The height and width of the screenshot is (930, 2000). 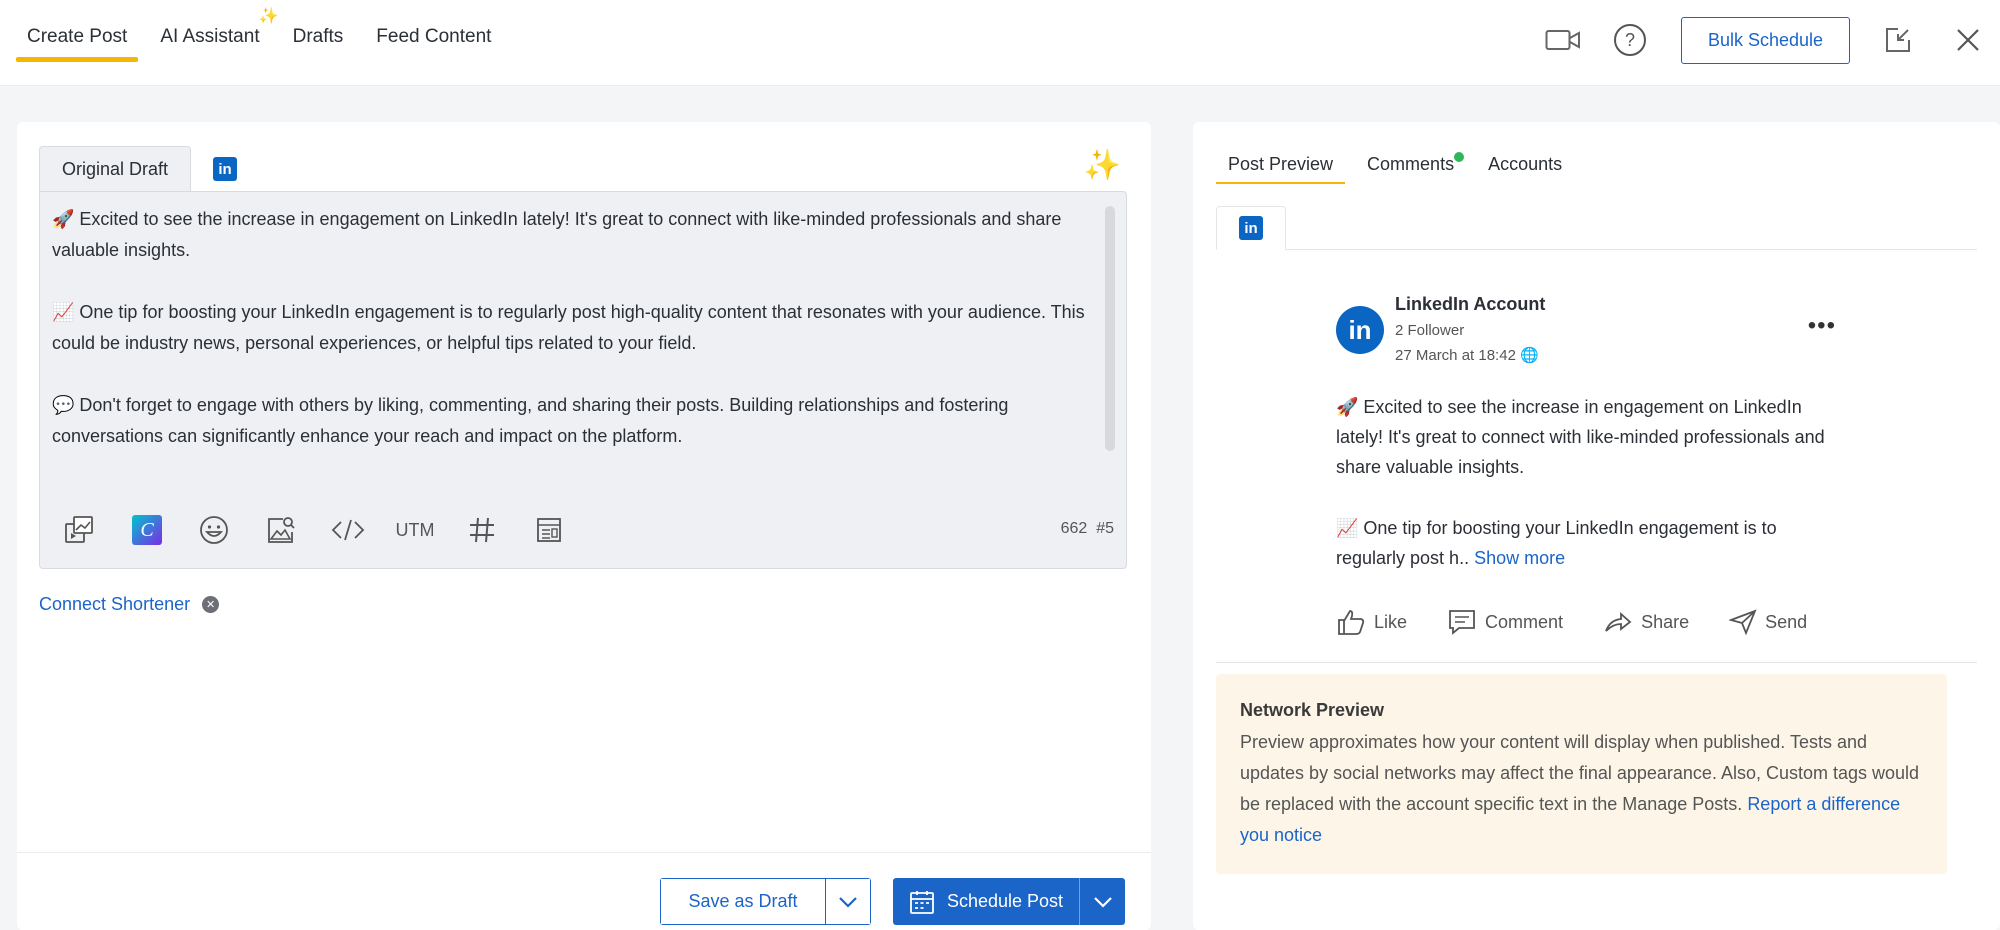 What do you see at coordinates (584, 891) in the screenshot?
I see `compose-footer: Save as Draft Schedule Post` at bounding box center [584, 891].